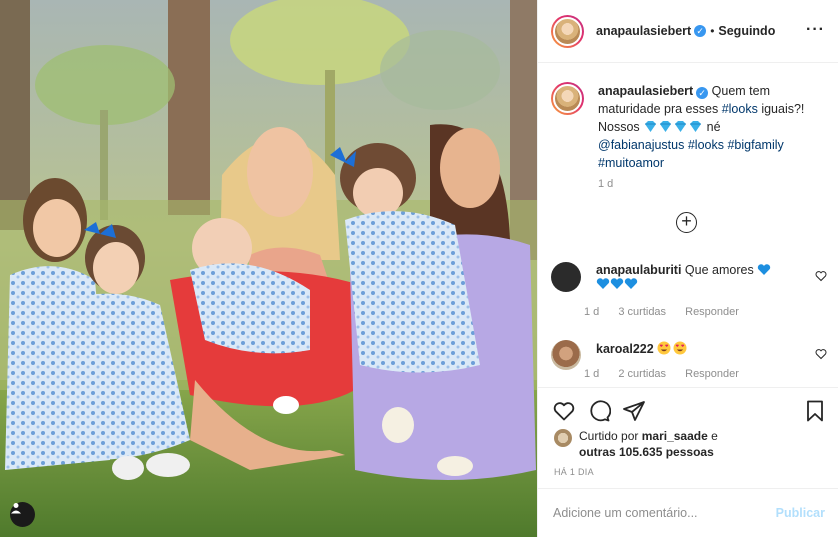 The width and height of the screenshot is (838, 537). I want to click on likes-others-link: outras 105.635 pessoas, so click(646, 452).